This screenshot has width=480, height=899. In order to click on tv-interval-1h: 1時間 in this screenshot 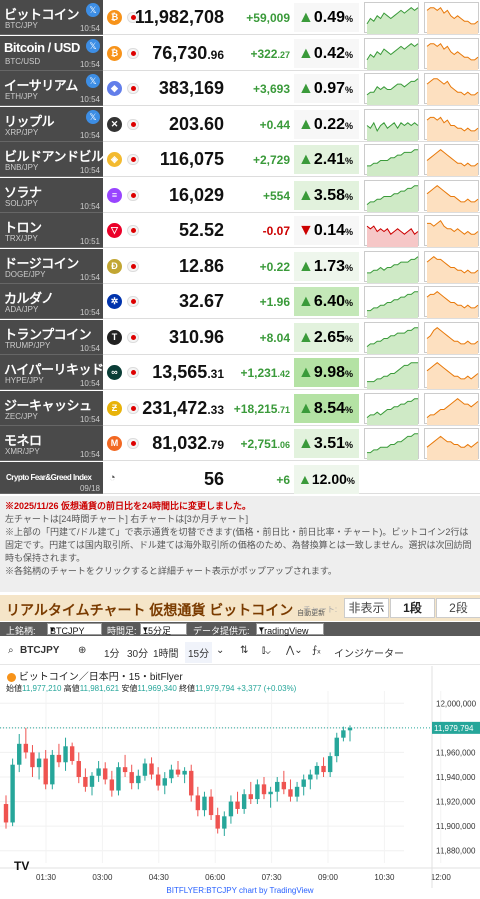, I will do `click(166, 652)`.